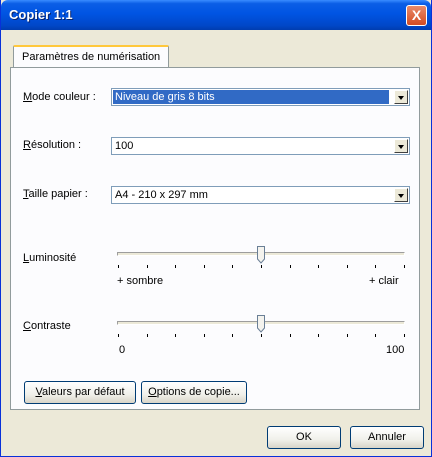 The height and width of the screenshot is (457, 432). What do you see at coordinates (52, 145) in the screenshot?
I see `resolution-label: Résolution :` at bounding box center [52, 145].